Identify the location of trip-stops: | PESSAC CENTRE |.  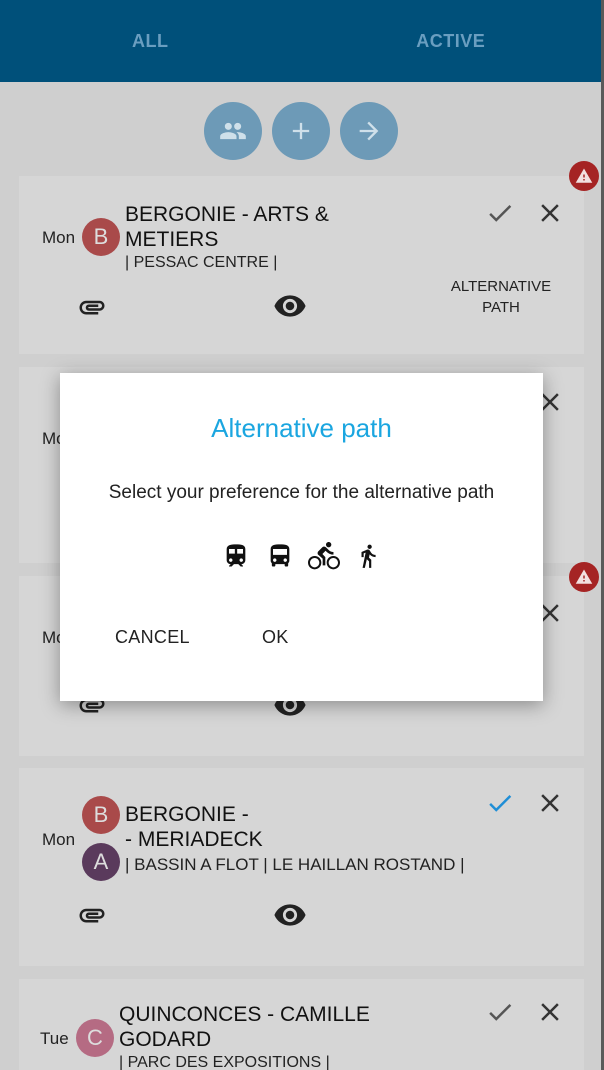
(201, 262).